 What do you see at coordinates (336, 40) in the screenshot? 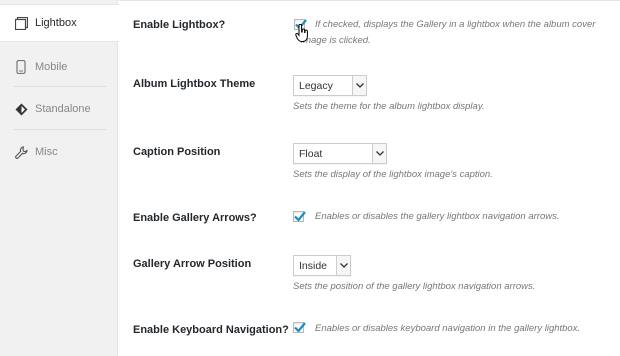
I see `enable-lightbox-desc-line2: image is clicked.` at bounding box center [336, 40].